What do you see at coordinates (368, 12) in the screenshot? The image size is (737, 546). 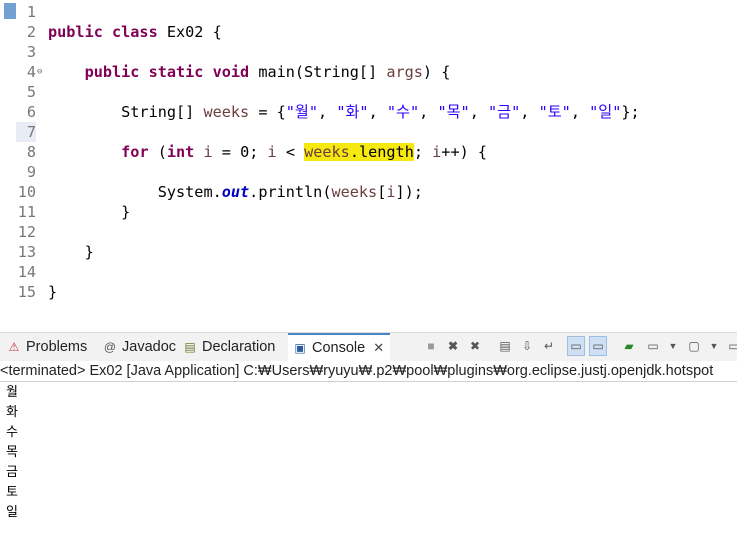 I see `code-line: 1` at bounding box center [368, 12].